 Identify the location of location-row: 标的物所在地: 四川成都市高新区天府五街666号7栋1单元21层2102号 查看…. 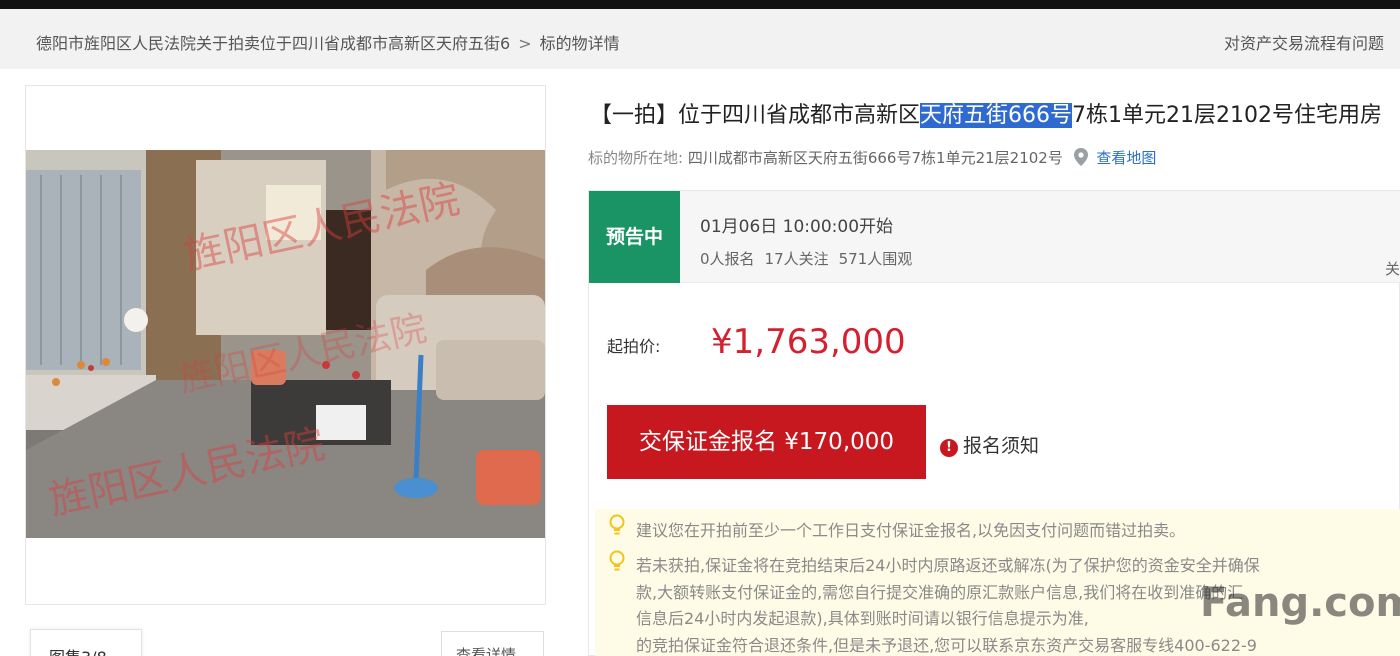
(872, 157).